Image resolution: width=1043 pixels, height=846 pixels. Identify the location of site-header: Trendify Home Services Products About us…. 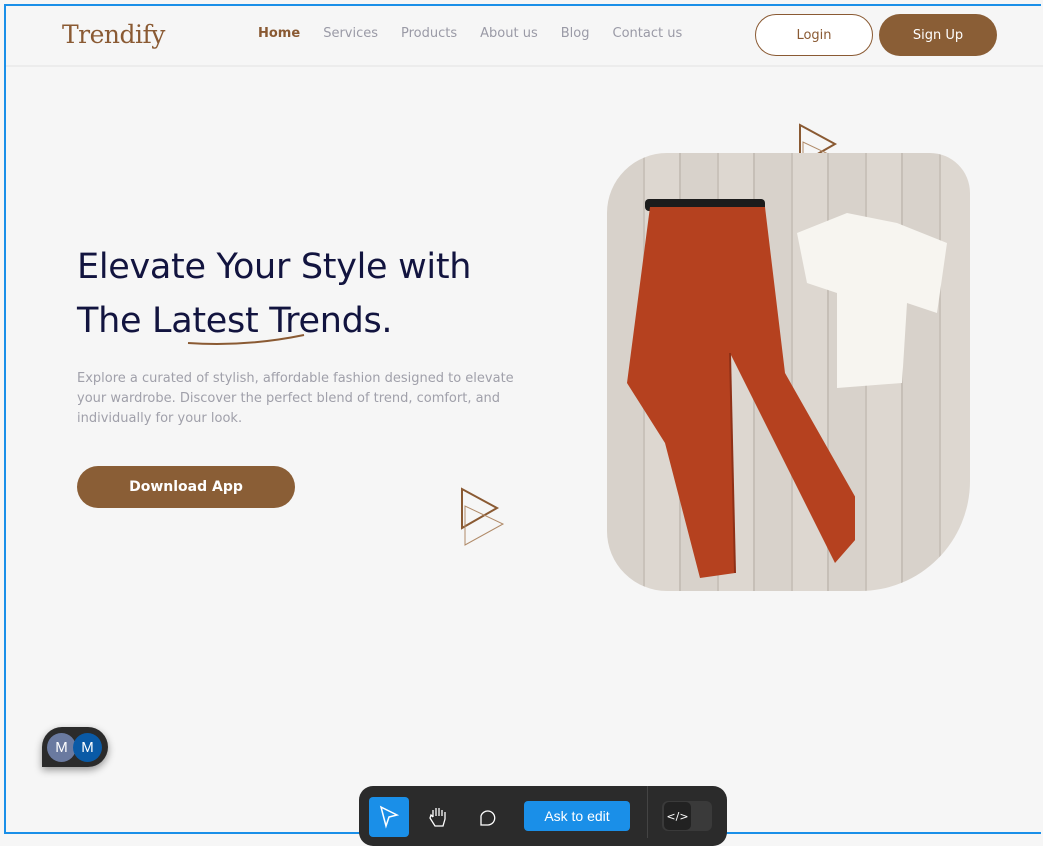
(524, 36).